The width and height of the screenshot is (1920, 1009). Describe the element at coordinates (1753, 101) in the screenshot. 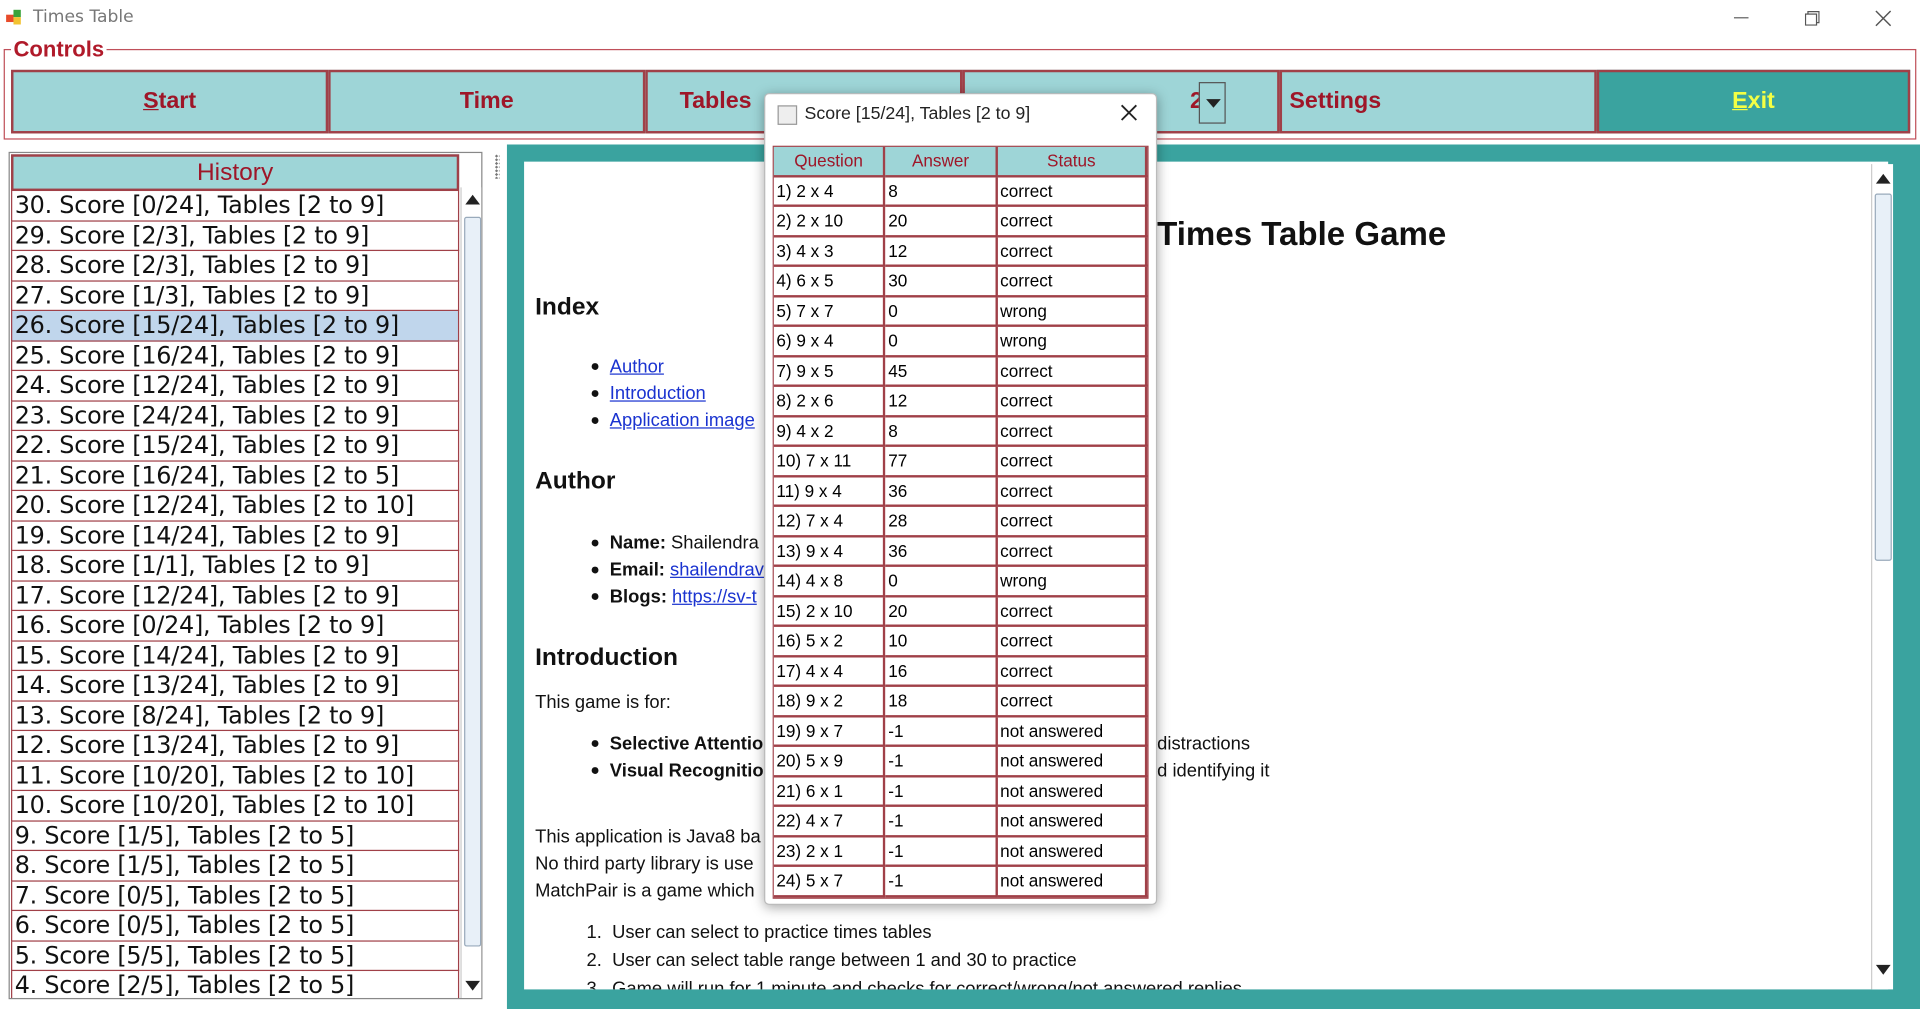

I see `exit-button: Exit` at that location.